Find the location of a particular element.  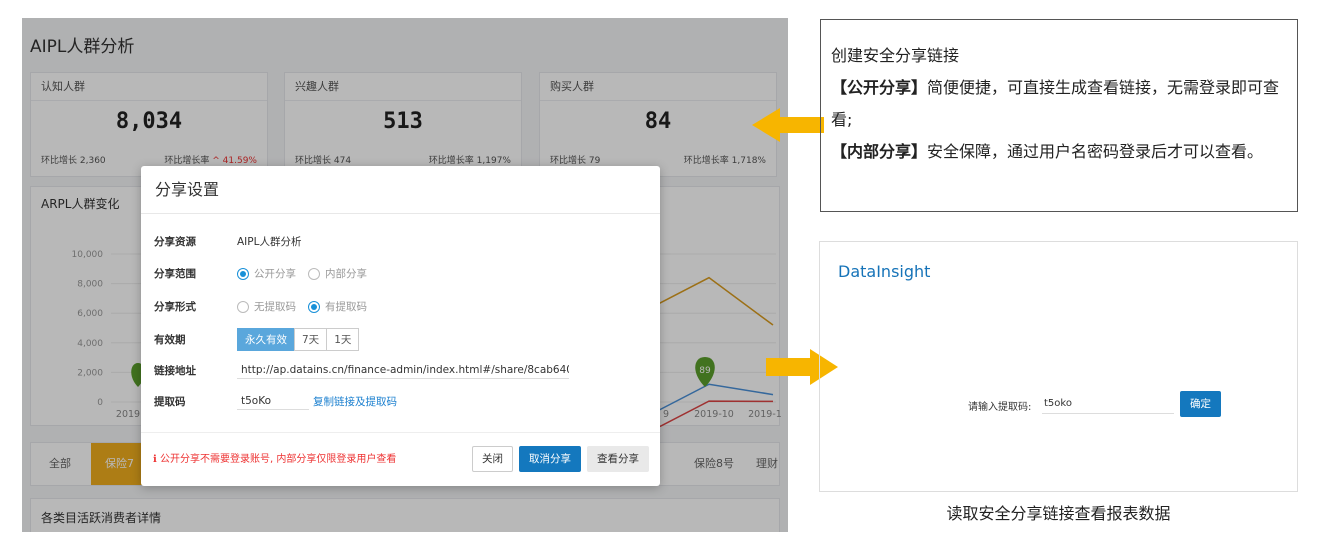

brand-logo: DataInsight is located at coordinates (884, 271).